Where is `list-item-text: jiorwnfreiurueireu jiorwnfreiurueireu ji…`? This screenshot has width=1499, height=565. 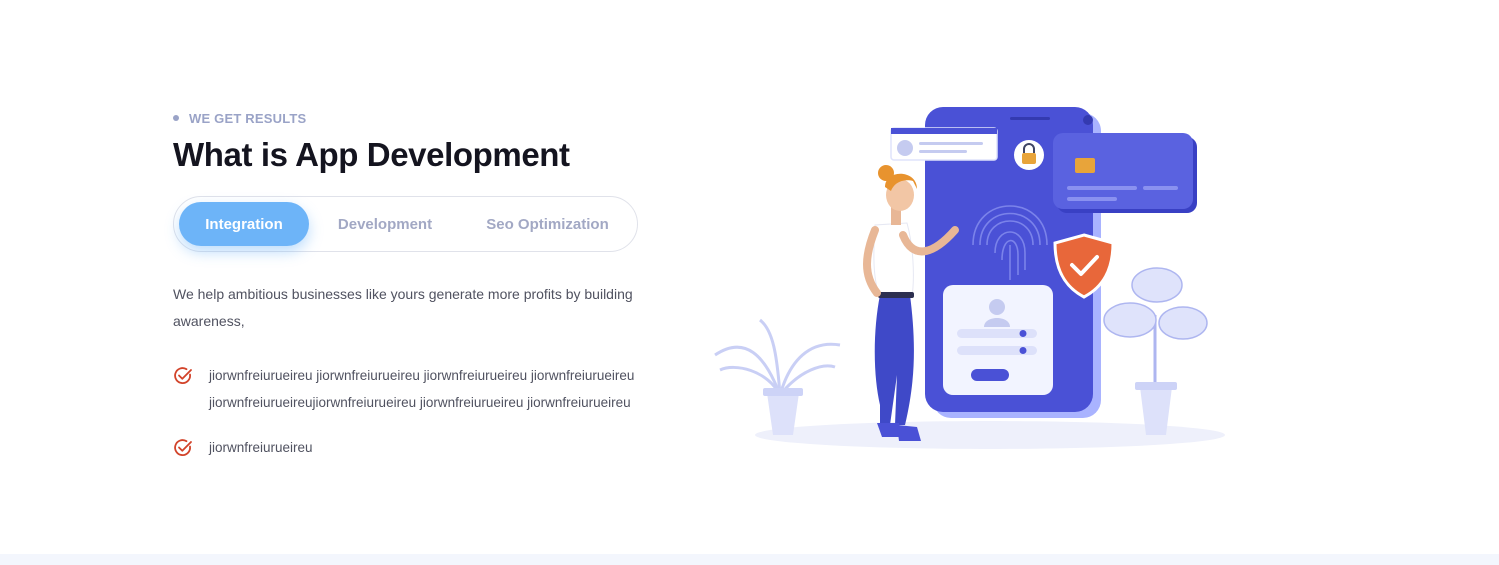
list-item-text: jiorwnfreiurueireu jiorwnfreiurueireu ji… is located at coordinates (422, 389).